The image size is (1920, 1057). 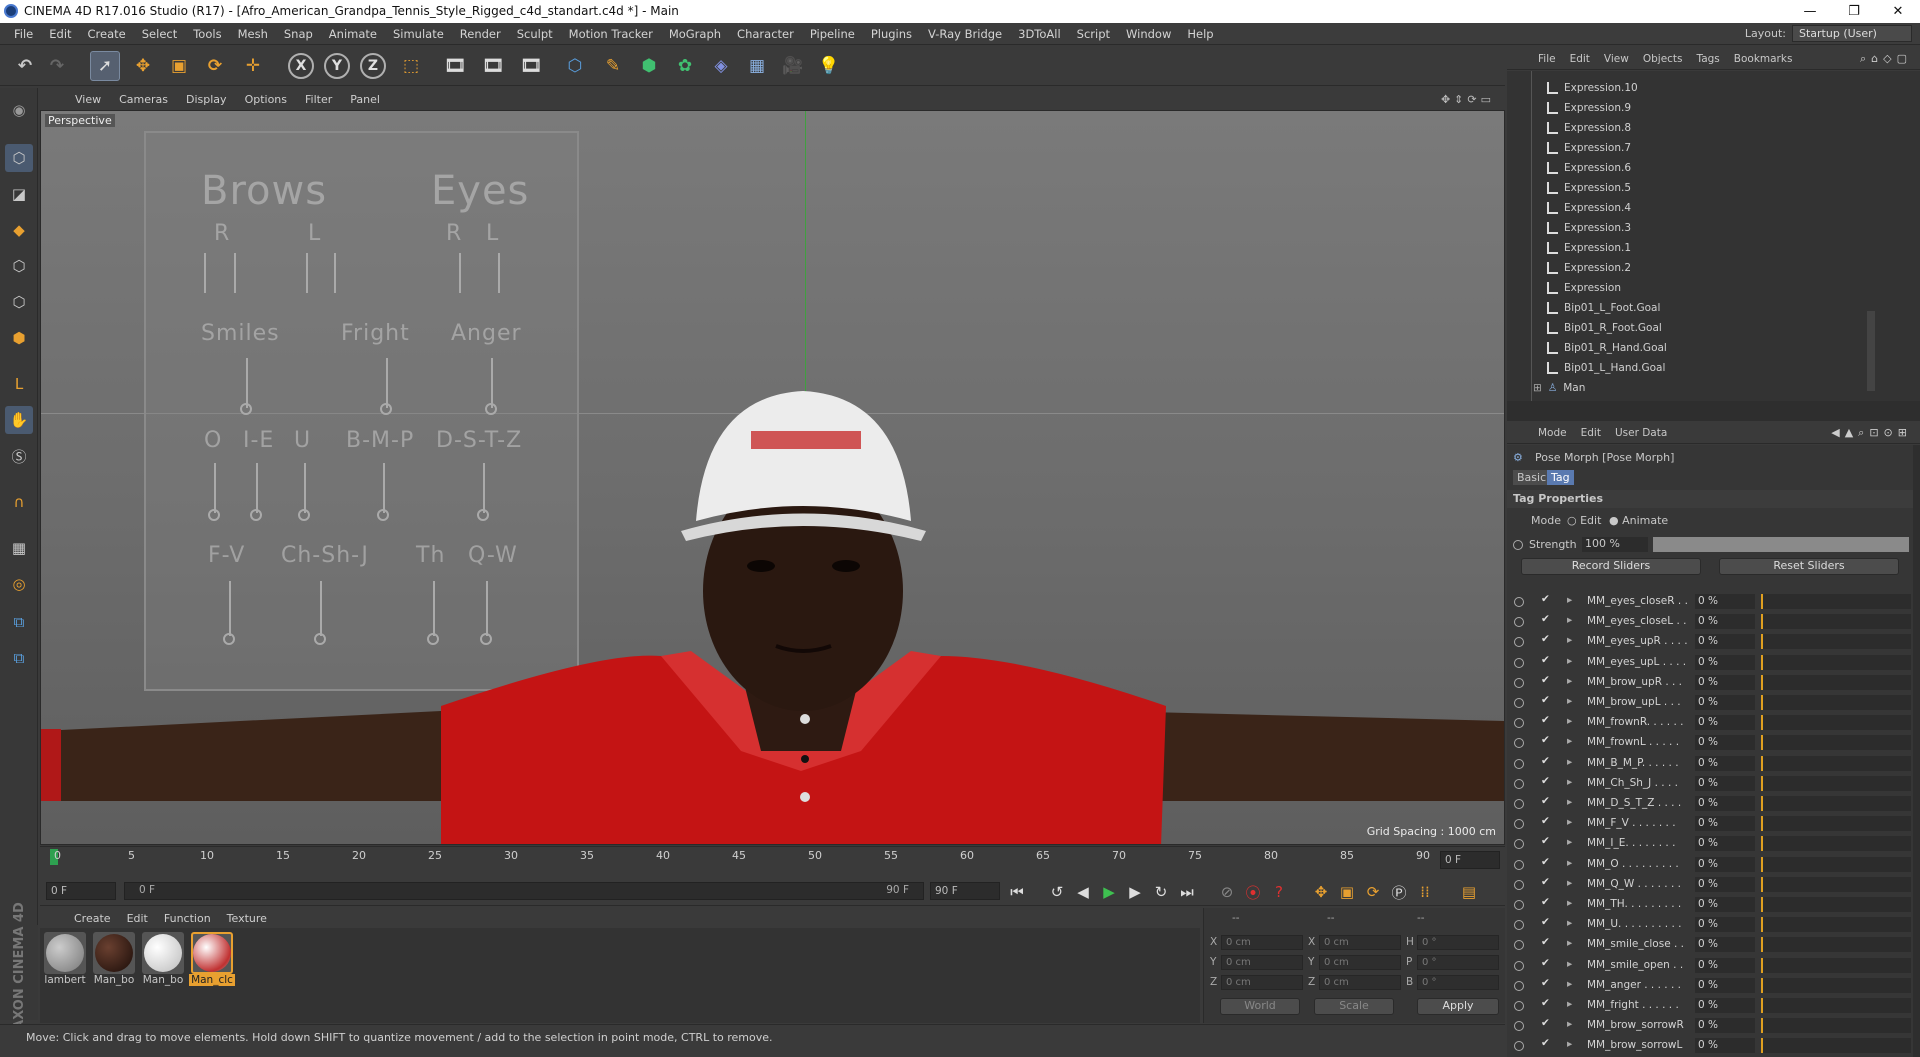 I want to click on z-axis-lock-button: Z, so click(x=373, y=66).